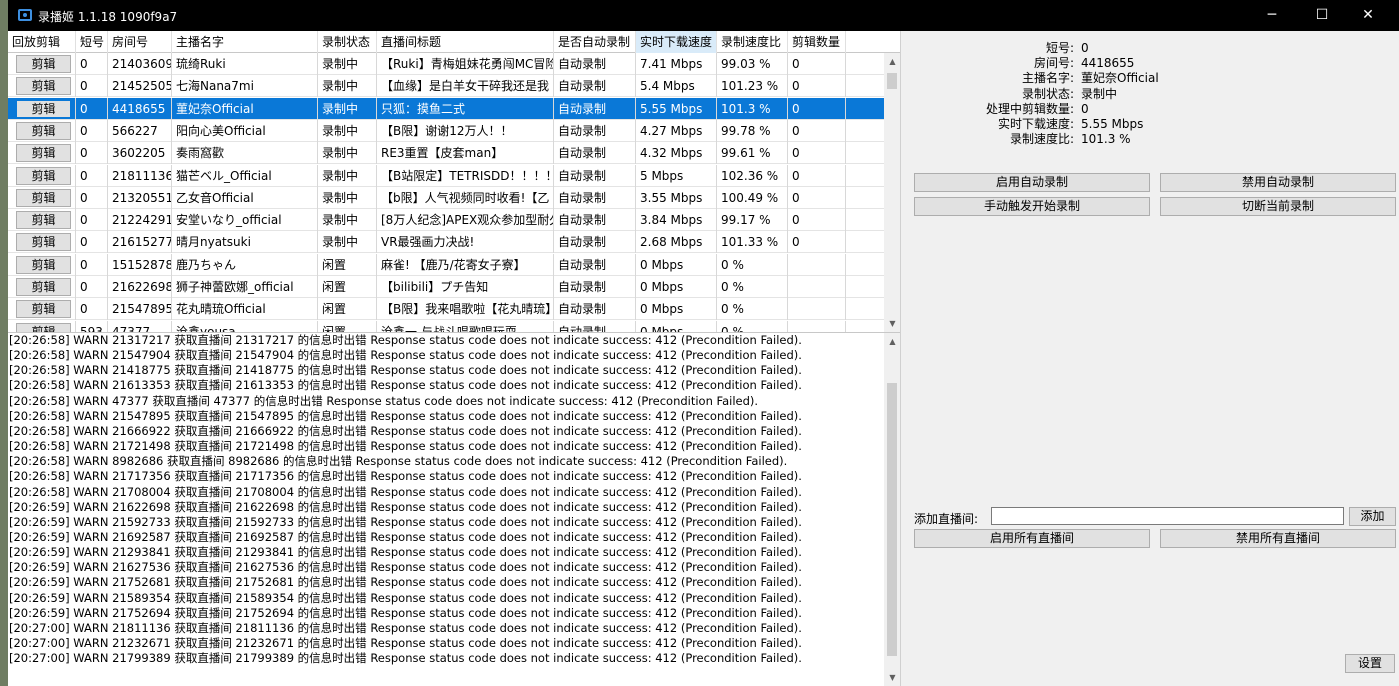 This screenshot has height=686, width=1399. I want to click on cell-ratio: 99.78 %, so click(752, 130).